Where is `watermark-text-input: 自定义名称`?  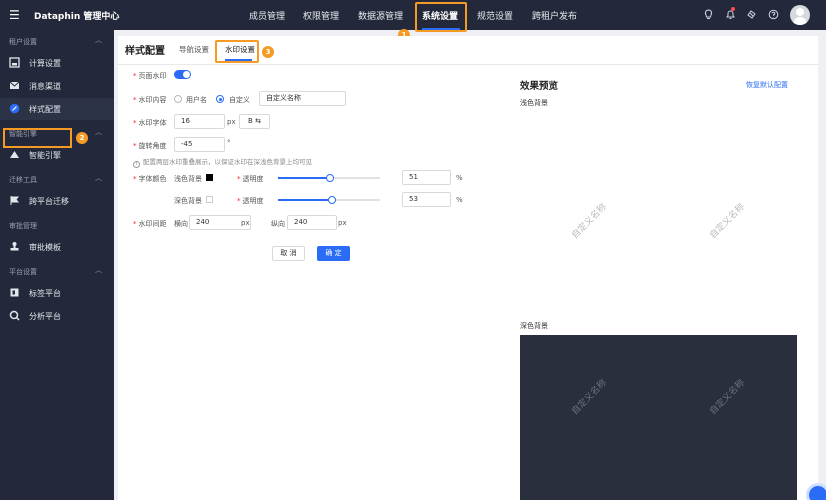
watermark-text-input: 自定义名称 is located at coordinates (302, 98).